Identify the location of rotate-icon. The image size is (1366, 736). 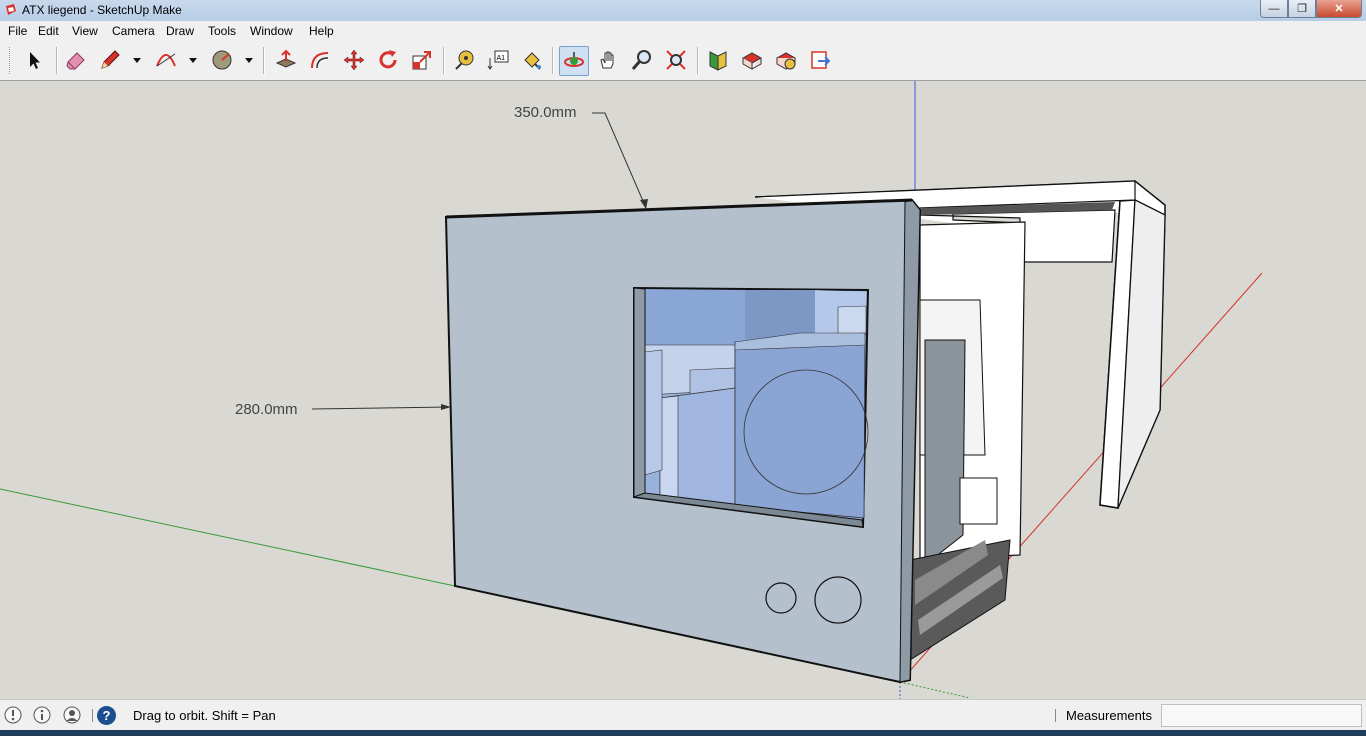
(388, 59).